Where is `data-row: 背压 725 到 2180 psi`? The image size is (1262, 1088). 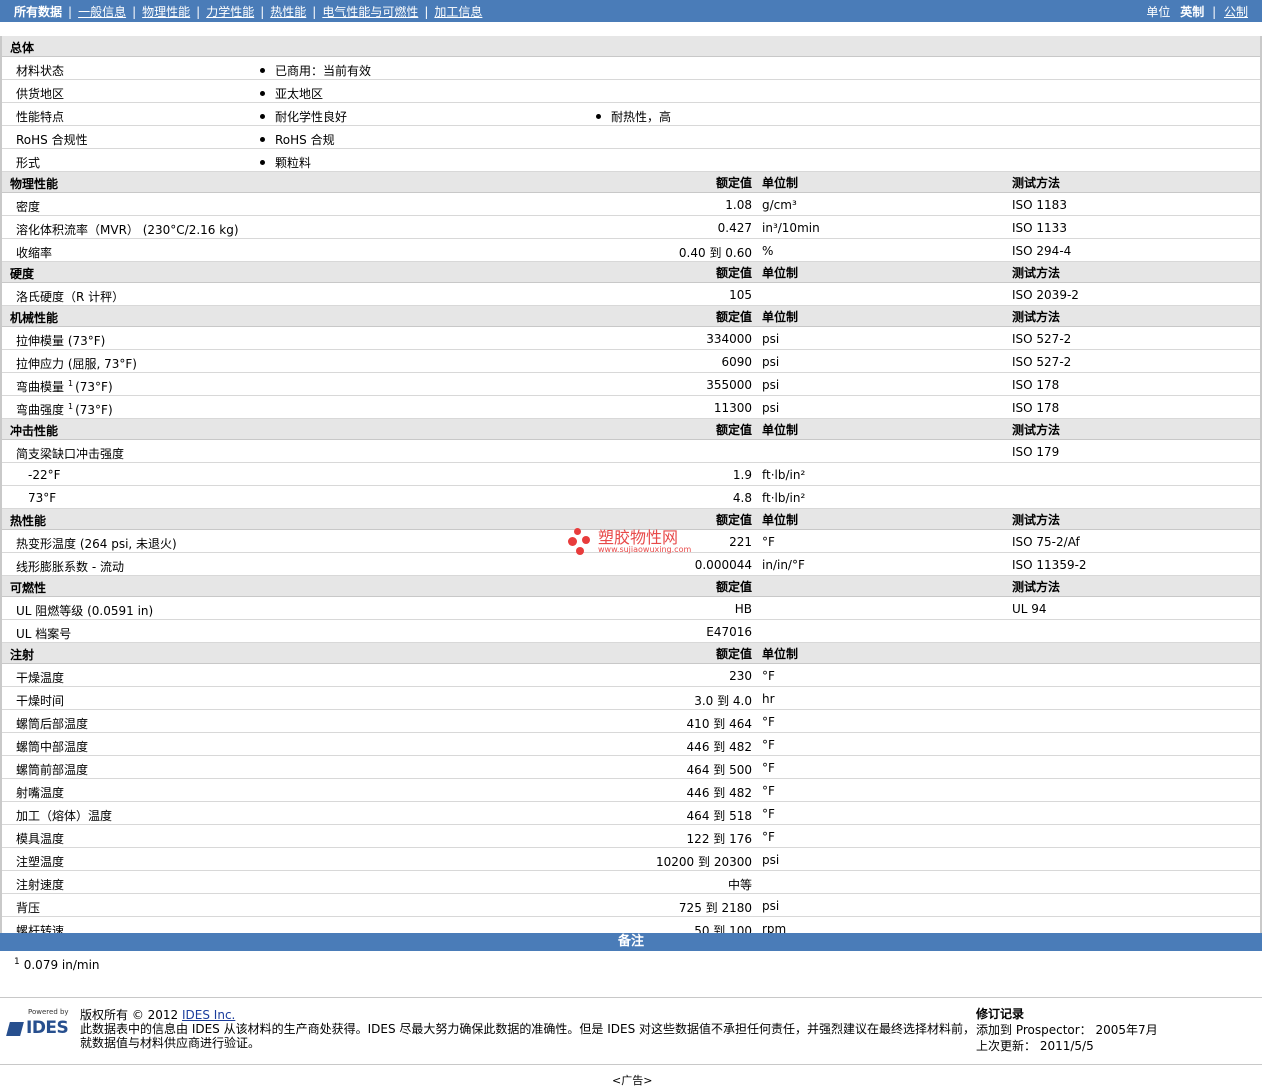 data-row: 背压 725 到 2180 psi is located at coordinates (631, 905).